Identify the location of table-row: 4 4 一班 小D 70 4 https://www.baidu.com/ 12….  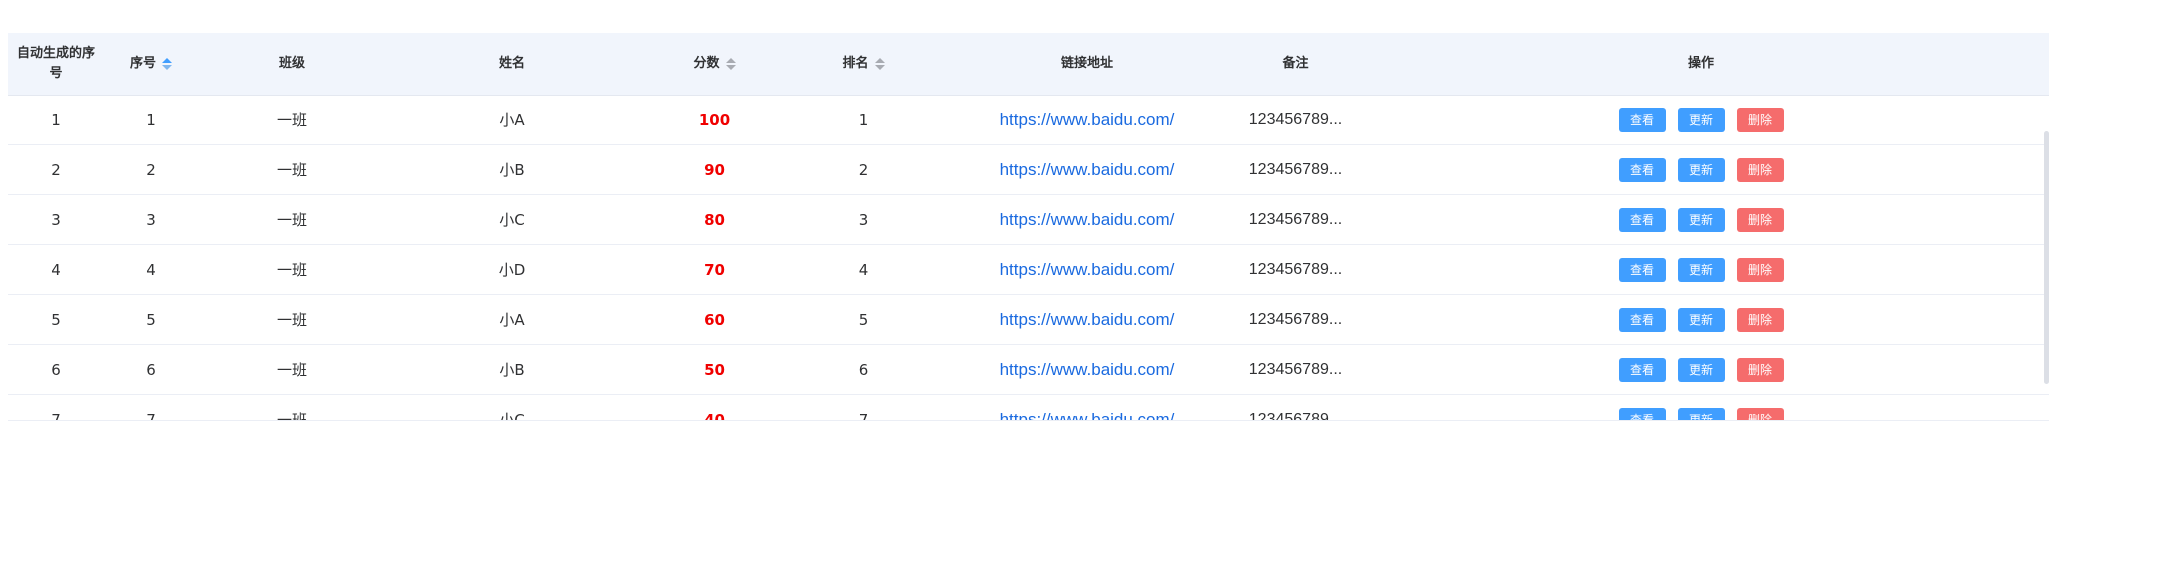
(1028, 270).